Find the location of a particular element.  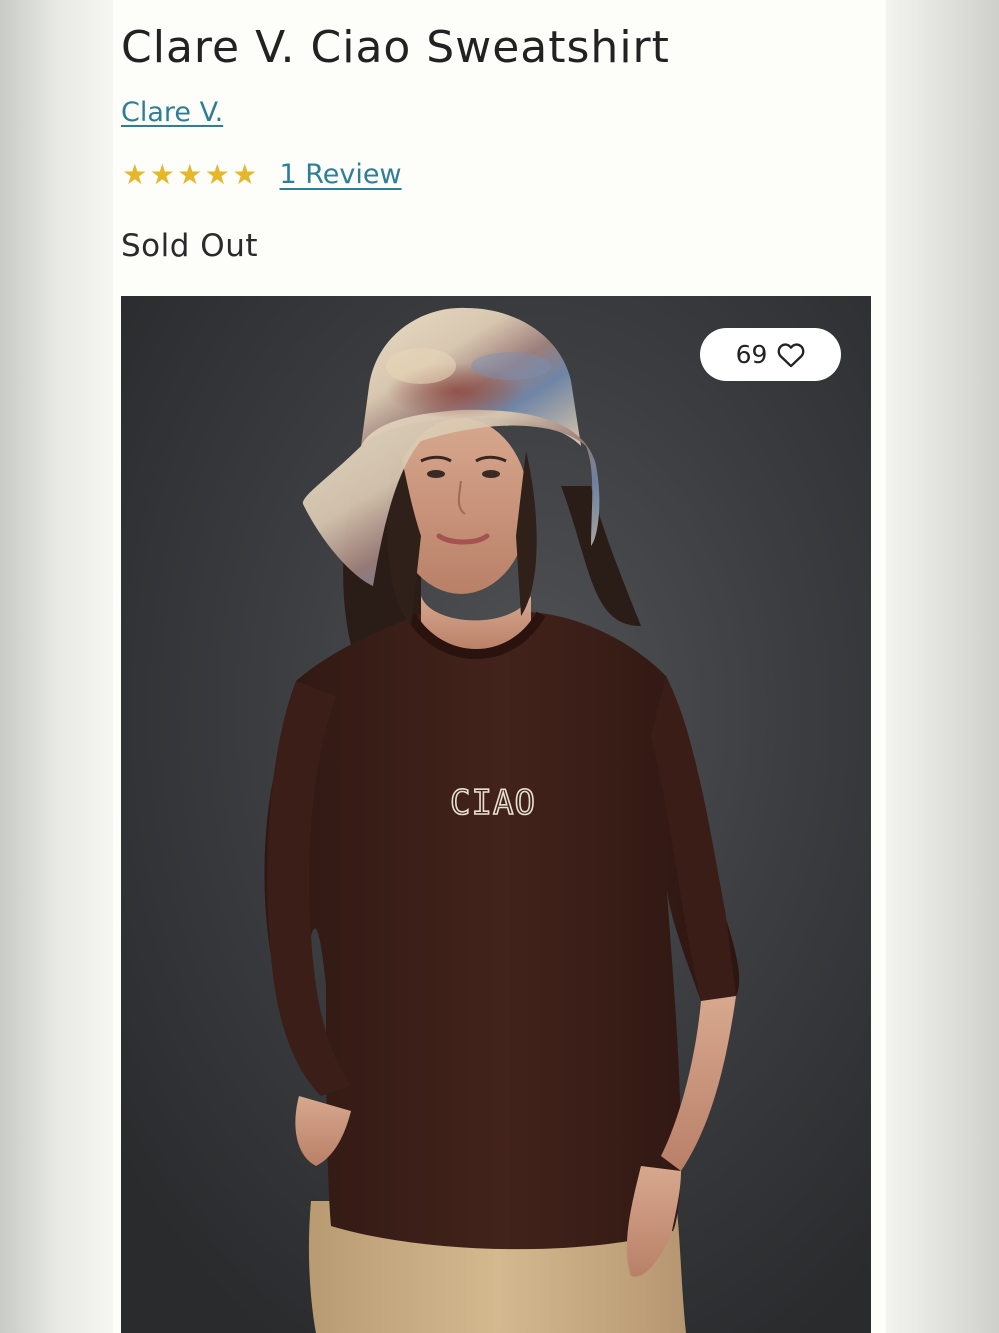

star-rating: ★ ★ ★ ★ ★ is located at coordinates (190, 175).